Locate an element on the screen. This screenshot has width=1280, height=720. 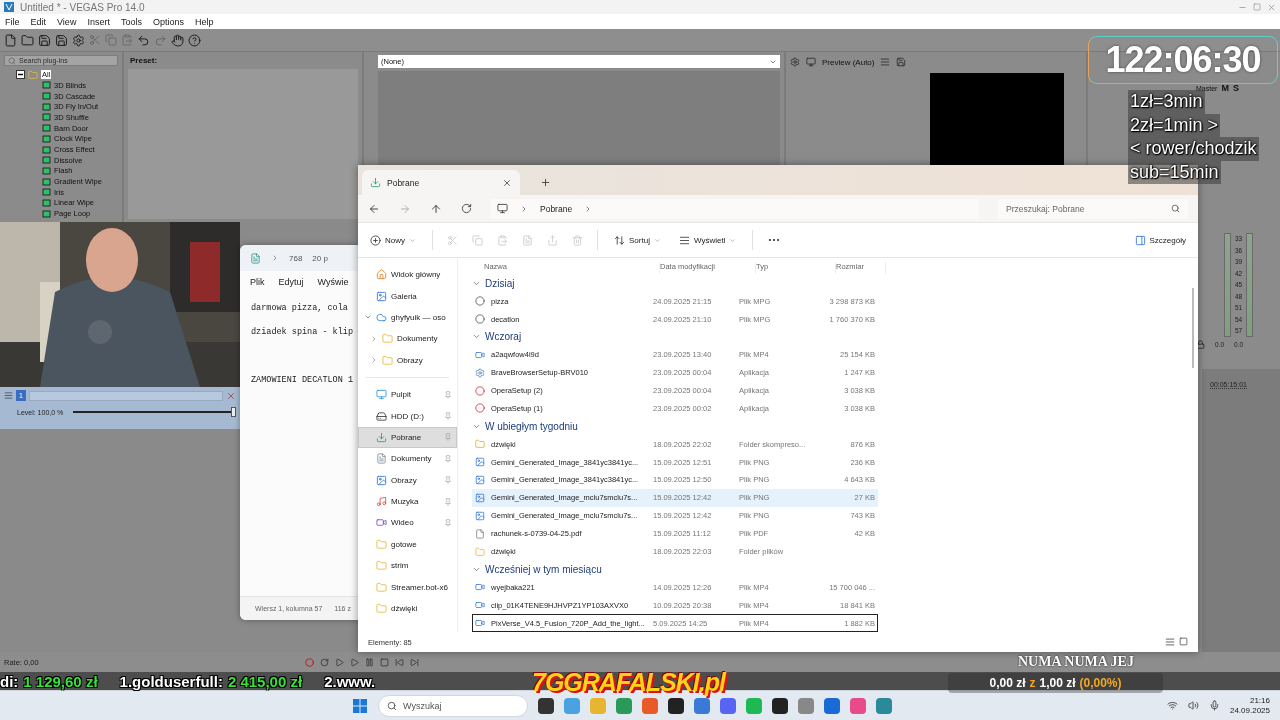
group-heading: Dzisiaj is located at coordinates (500, 283).